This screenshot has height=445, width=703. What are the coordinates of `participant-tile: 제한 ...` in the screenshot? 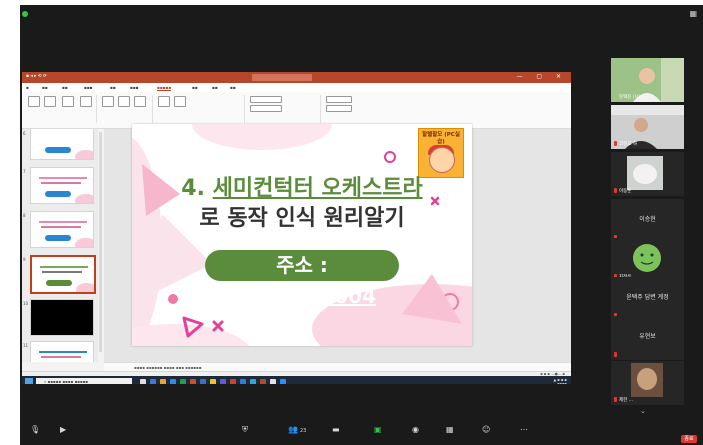 It's located at (647, 383).